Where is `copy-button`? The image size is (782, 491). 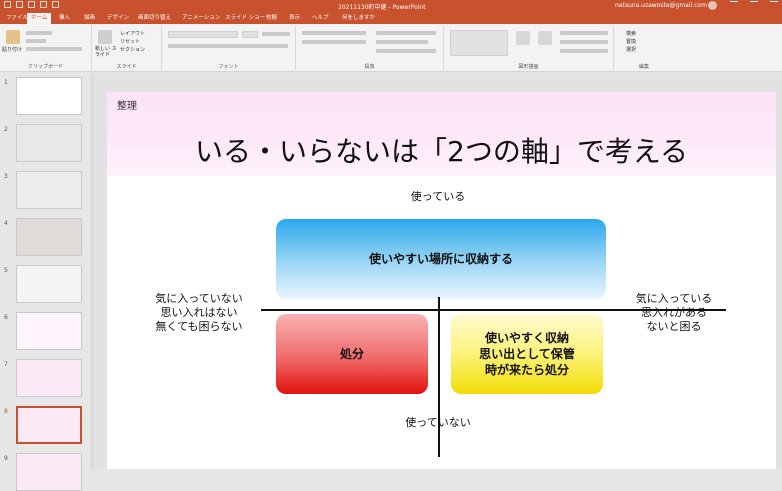
copy-button is located at coordinates (36, 41).